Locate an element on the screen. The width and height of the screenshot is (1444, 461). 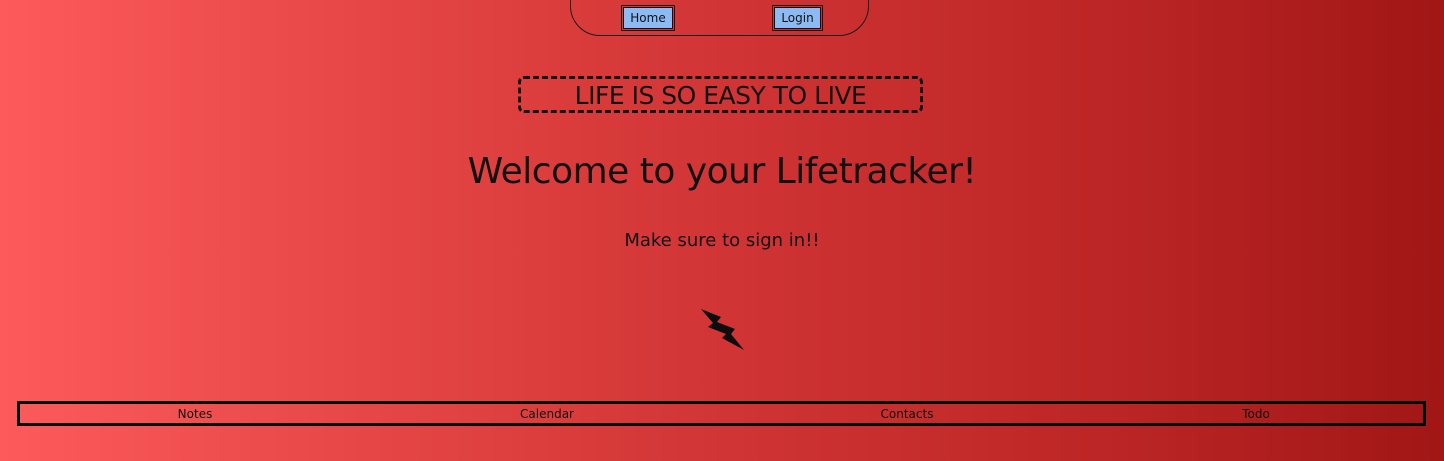
signin-reminder: Make sure to sign in!! is located at coordinates (722, 240).